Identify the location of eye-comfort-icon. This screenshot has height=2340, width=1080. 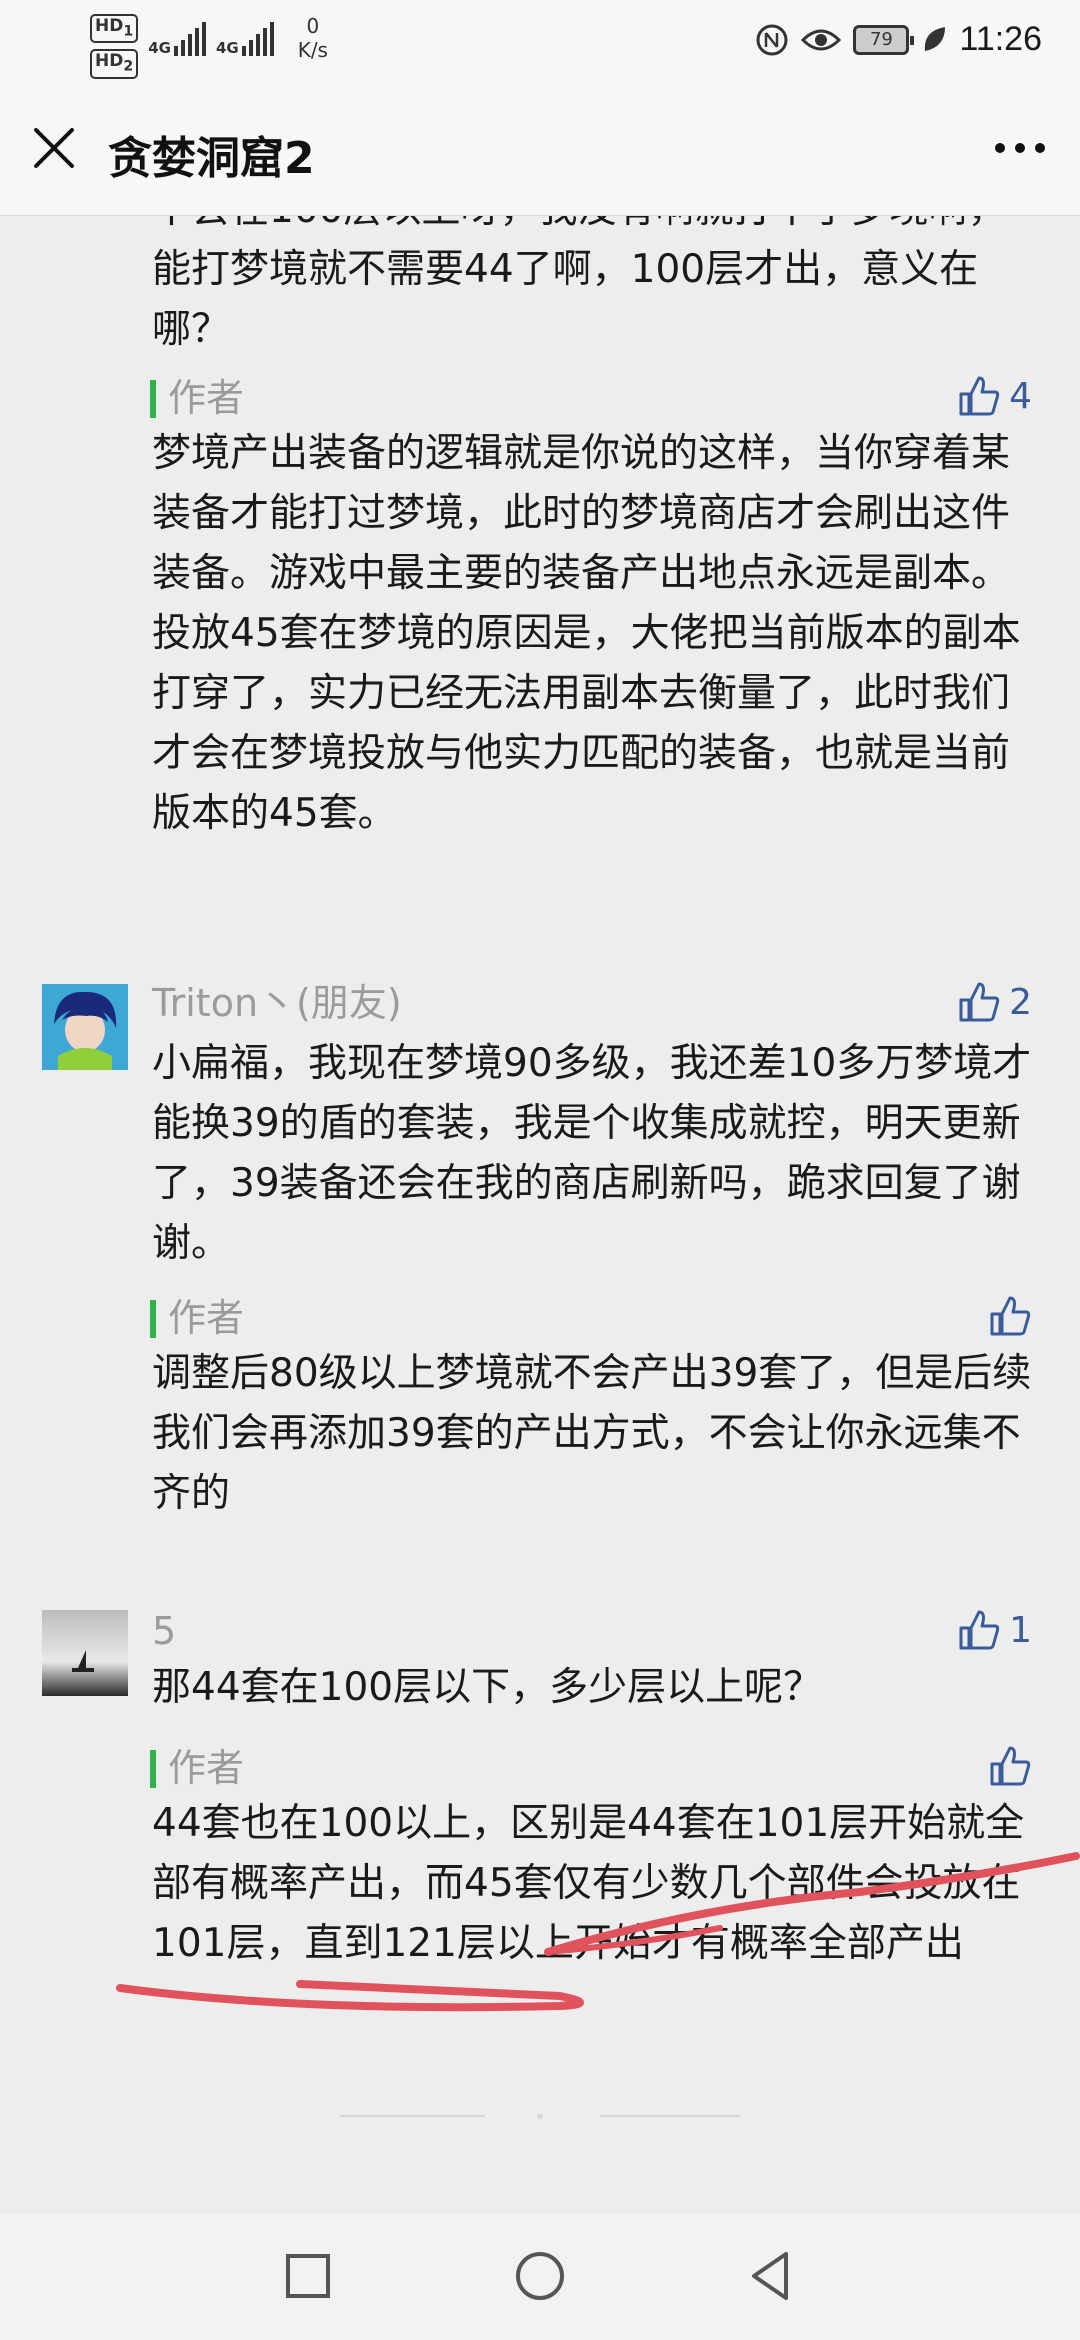
(821, 39).